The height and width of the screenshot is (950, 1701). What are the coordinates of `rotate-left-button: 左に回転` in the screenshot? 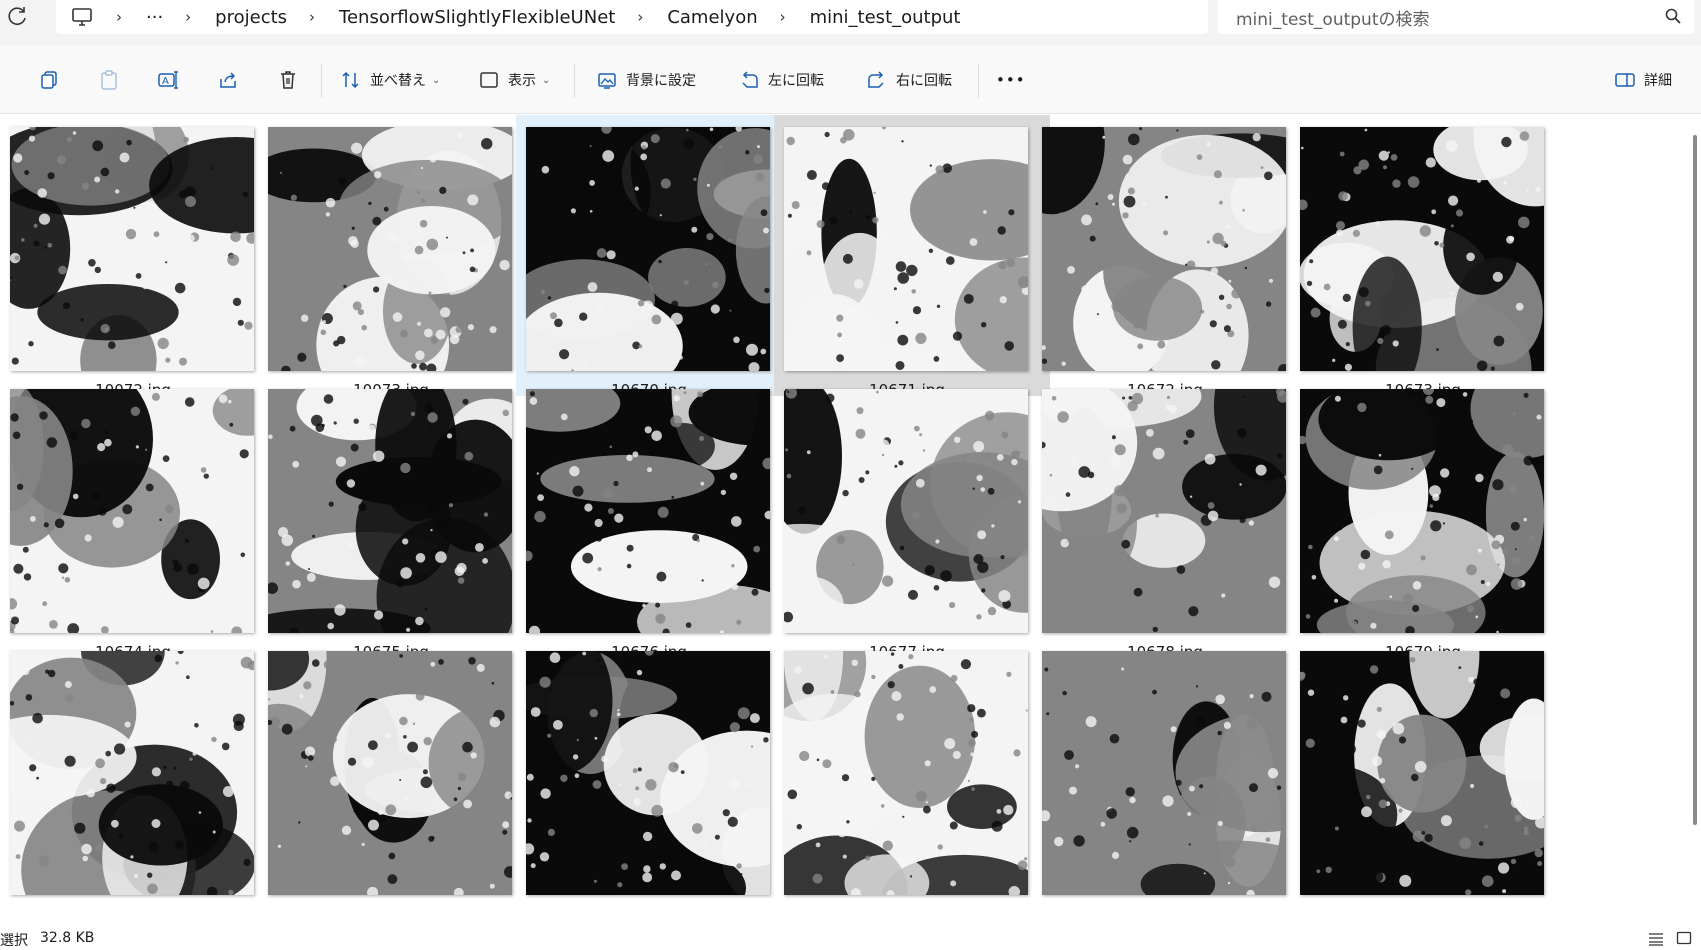 It's located at (781, 80).